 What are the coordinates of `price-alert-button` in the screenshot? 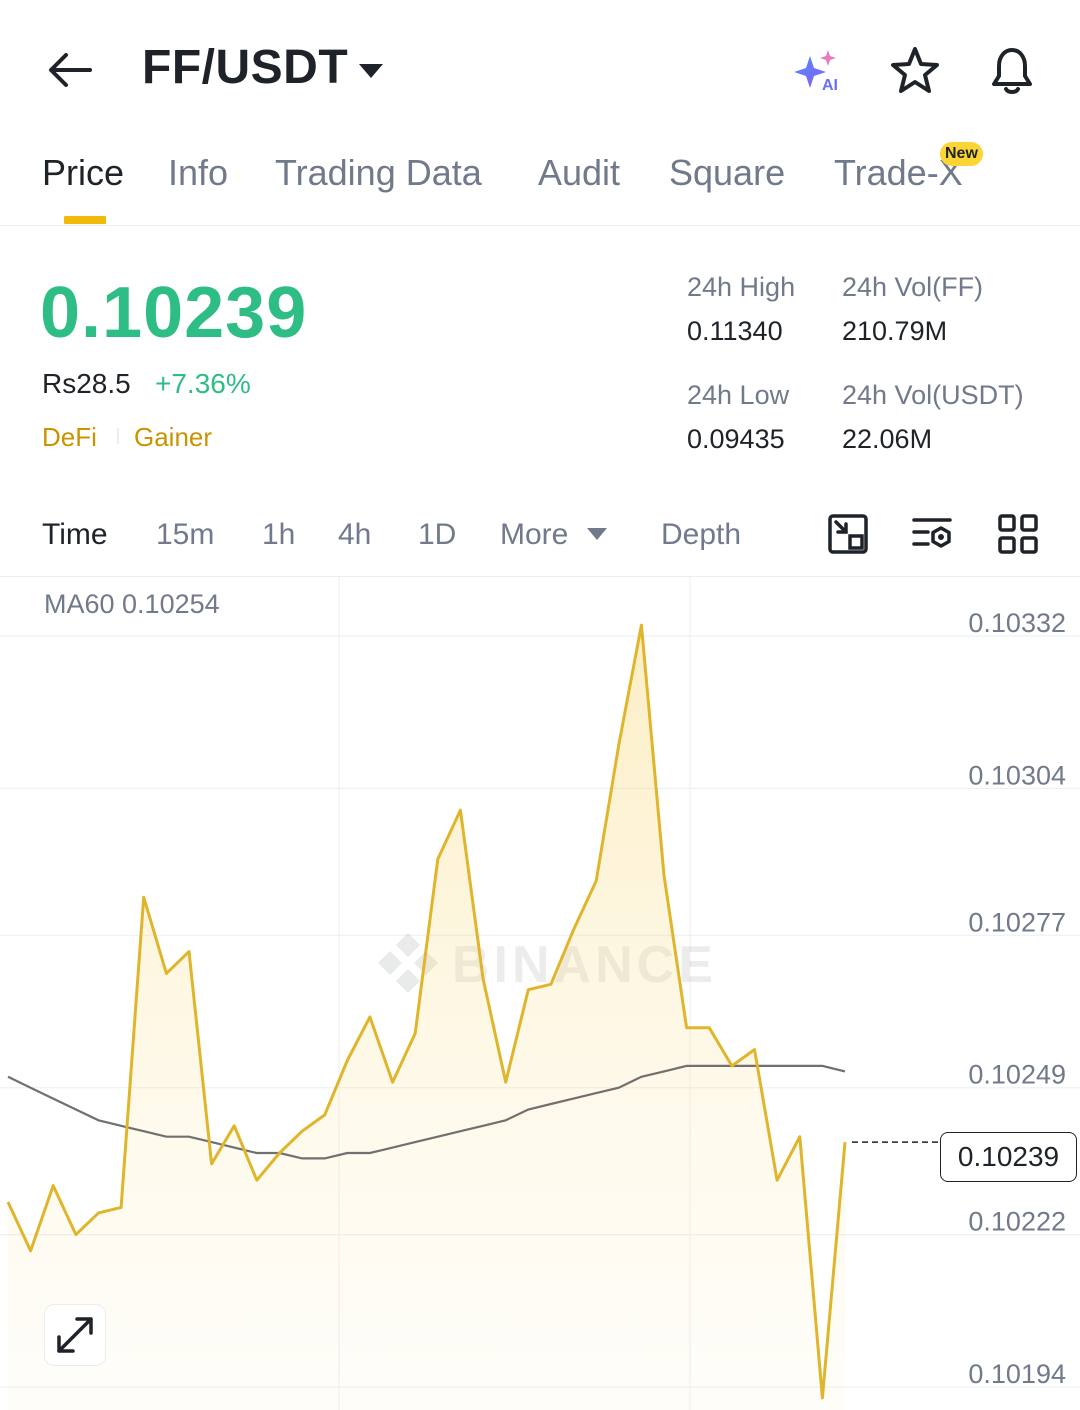 It's located at (1012, 70).